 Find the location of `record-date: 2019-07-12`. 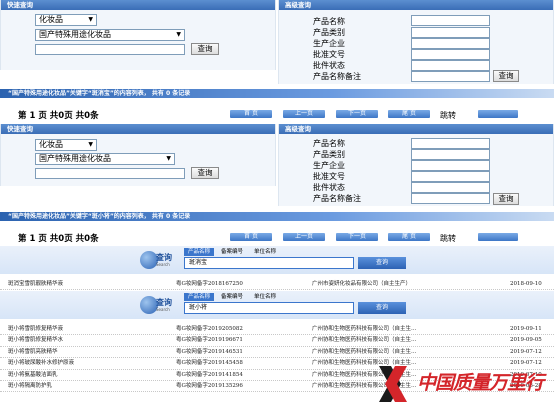

record-date: 2019-07-12 is located at coordinates (526, 351).